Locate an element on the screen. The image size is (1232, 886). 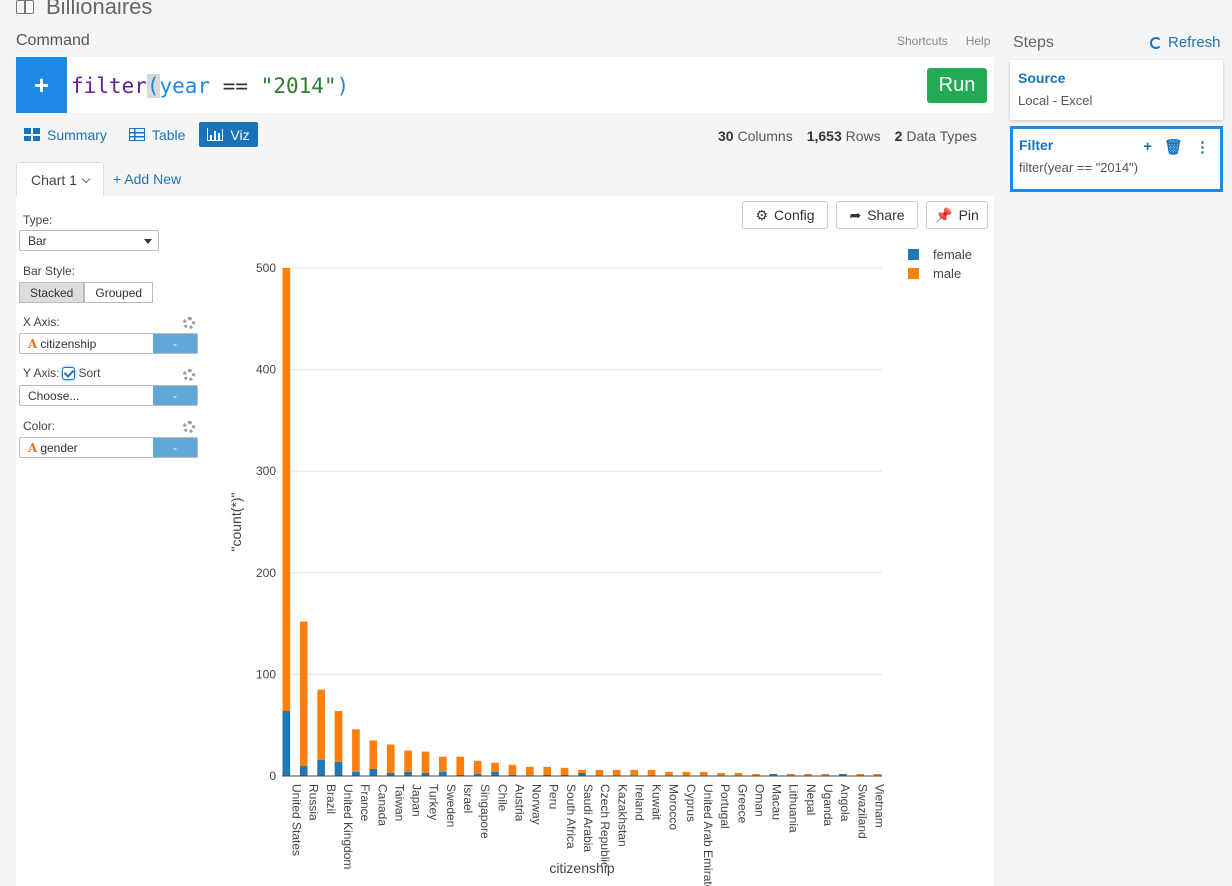
chart-type-select: Bar is located at coordinates (89, 240).